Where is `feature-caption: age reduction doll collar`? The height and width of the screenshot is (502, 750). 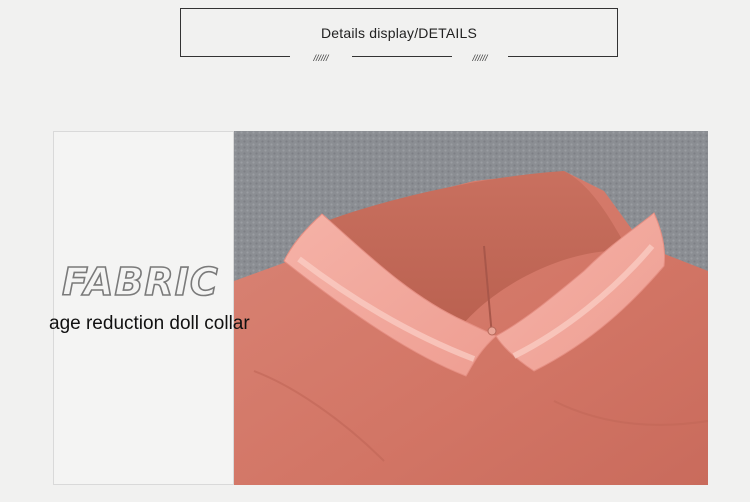
feature-caption: age reduction doll collar is located at coordinates (149, 323).